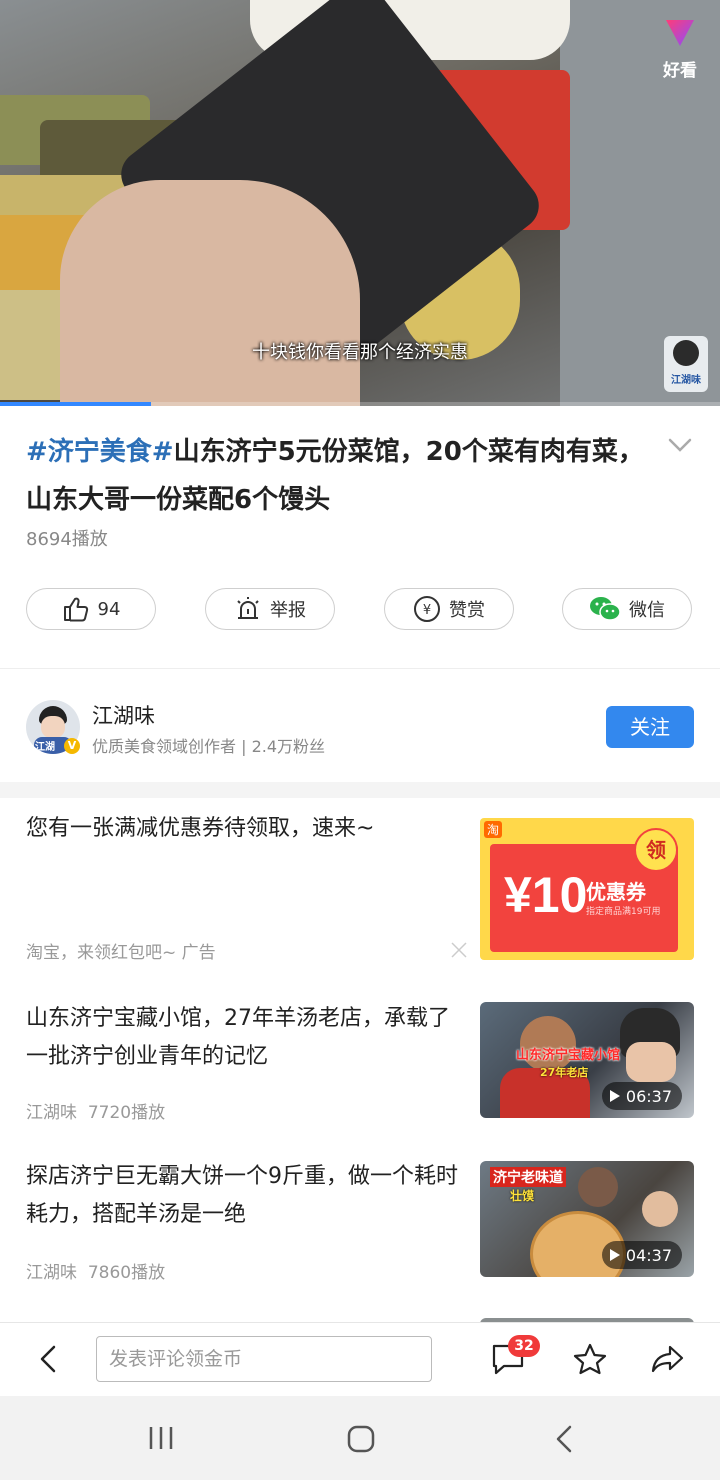 The width and height of the screenshot is (720, 1480). Describe the element at coordinates (210, 293) in the screenshot. I see `hand` at that location.